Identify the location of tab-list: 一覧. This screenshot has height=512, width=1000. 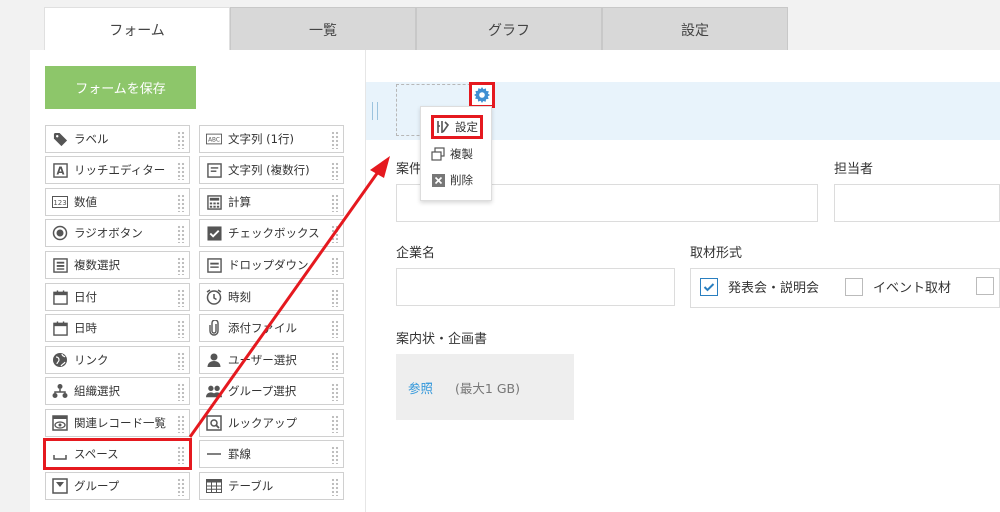
(323, 29).